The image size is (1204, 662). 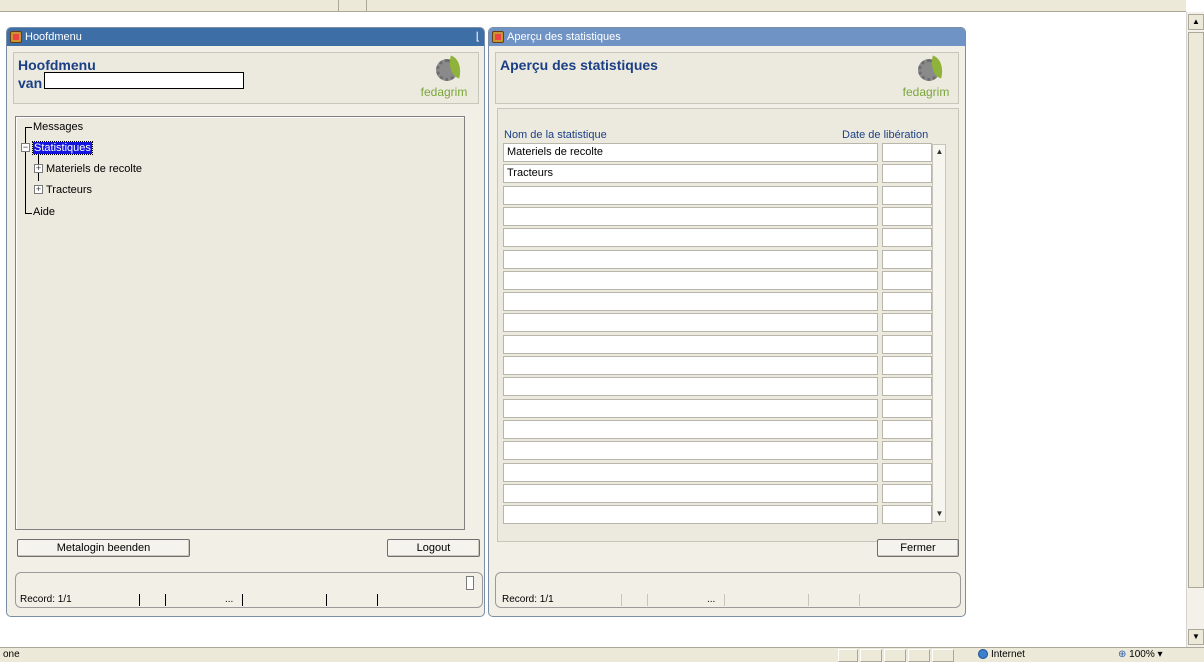 What do you see at coordinates (245, 37) in the screenshot?
I see `hoofdmenu-titlebar: Hoofdmenu ⌊` at bounding box center [245, 37].